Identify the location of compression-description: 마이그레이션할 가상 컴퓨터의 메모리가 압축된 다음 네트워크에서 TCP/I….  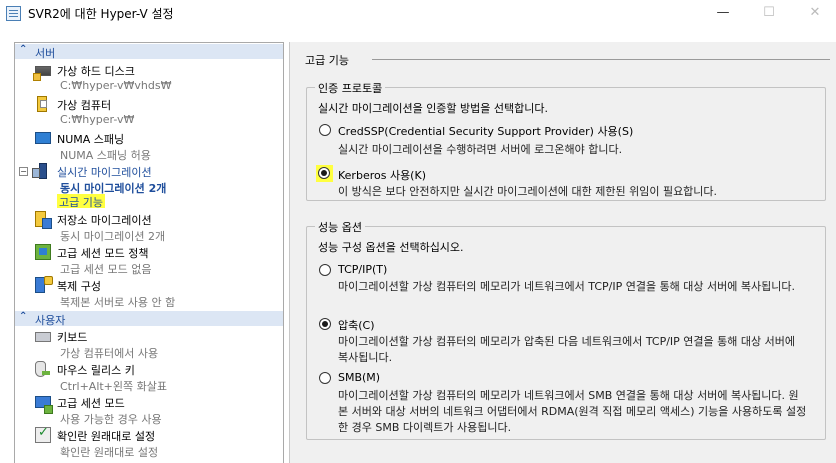
(566, 349).